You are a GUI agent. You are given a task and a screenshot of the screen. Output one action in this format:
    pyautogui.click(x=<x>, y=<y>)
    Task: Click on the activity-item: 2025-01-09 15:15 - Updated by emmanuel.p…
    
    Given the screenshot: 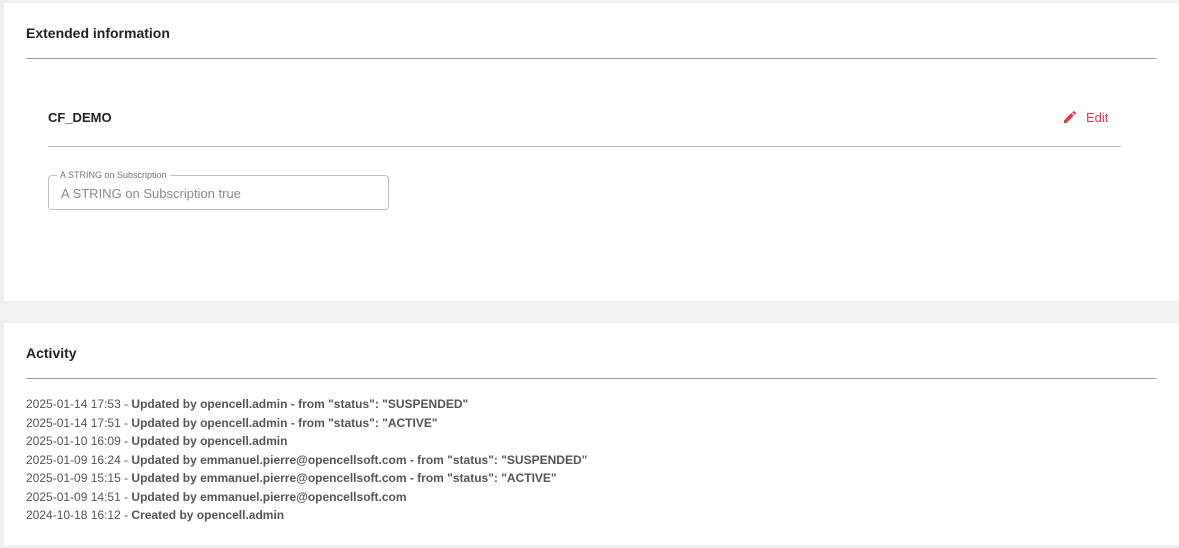 What is the action you would take?
    pyautogui.click(x=306, y=478)
    